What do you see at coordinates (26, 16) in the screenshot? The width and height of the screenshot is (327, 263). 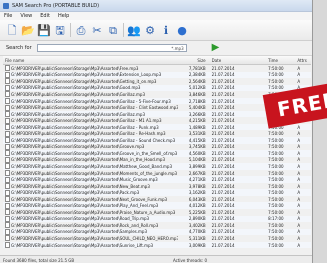 I see `menu-view: View` at bounding box center [26, 16].